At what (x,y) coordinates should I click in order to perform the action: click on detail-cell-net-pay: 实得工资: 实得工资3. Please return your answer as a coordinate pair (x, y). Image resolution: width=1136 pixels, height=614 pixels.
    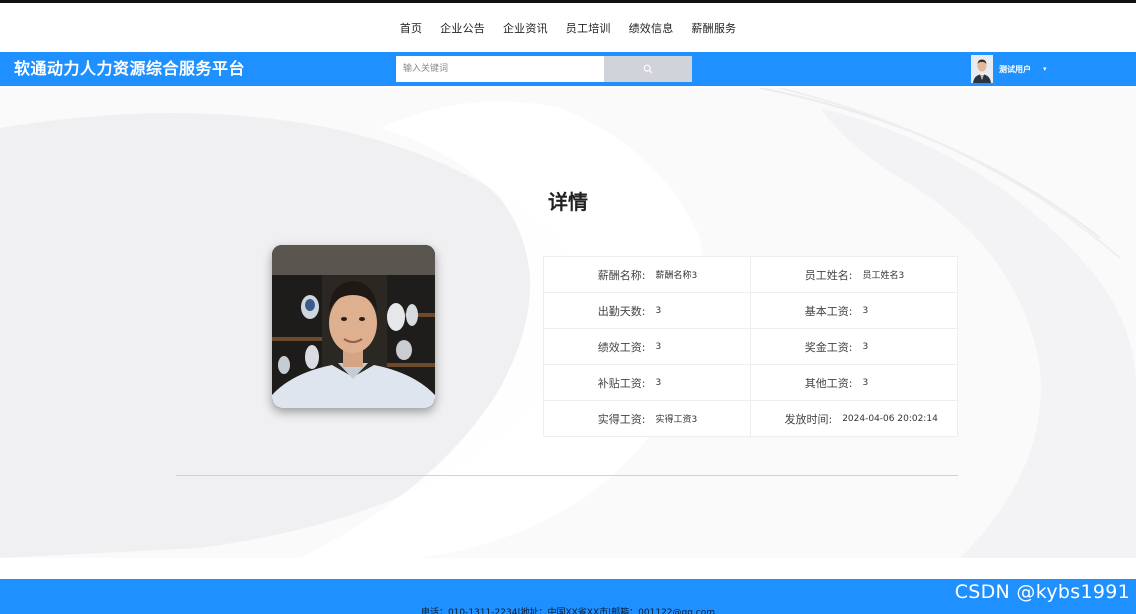
    Looking at the image, I should click on (647, 418).